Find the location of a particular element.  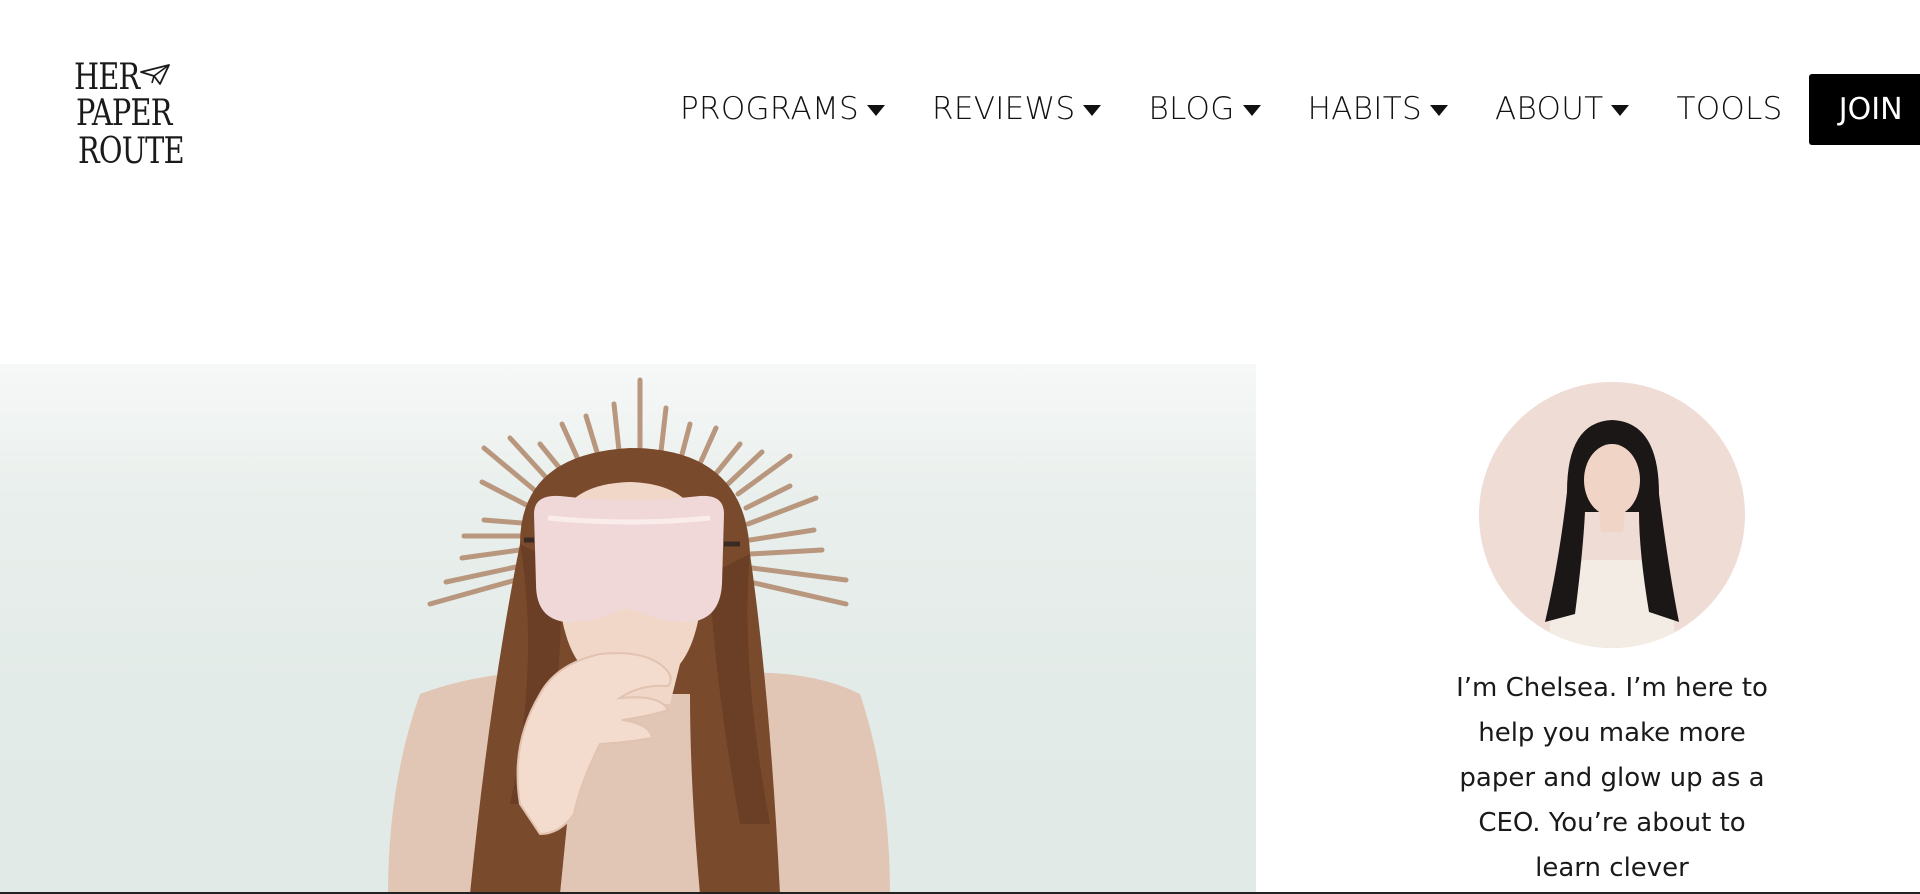

nav-item-reviews: REVIEWS is located at coordinates (1017, 109).